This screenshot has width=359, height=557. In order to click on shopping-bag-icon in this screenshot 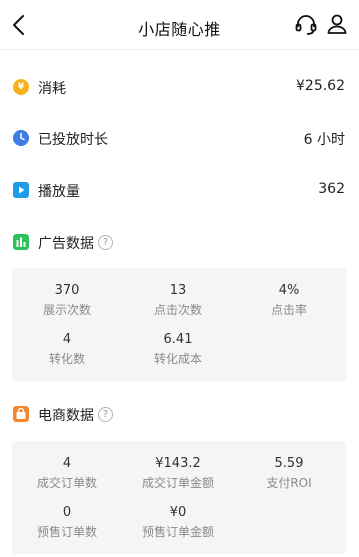, I will do `click(21, 414)`.